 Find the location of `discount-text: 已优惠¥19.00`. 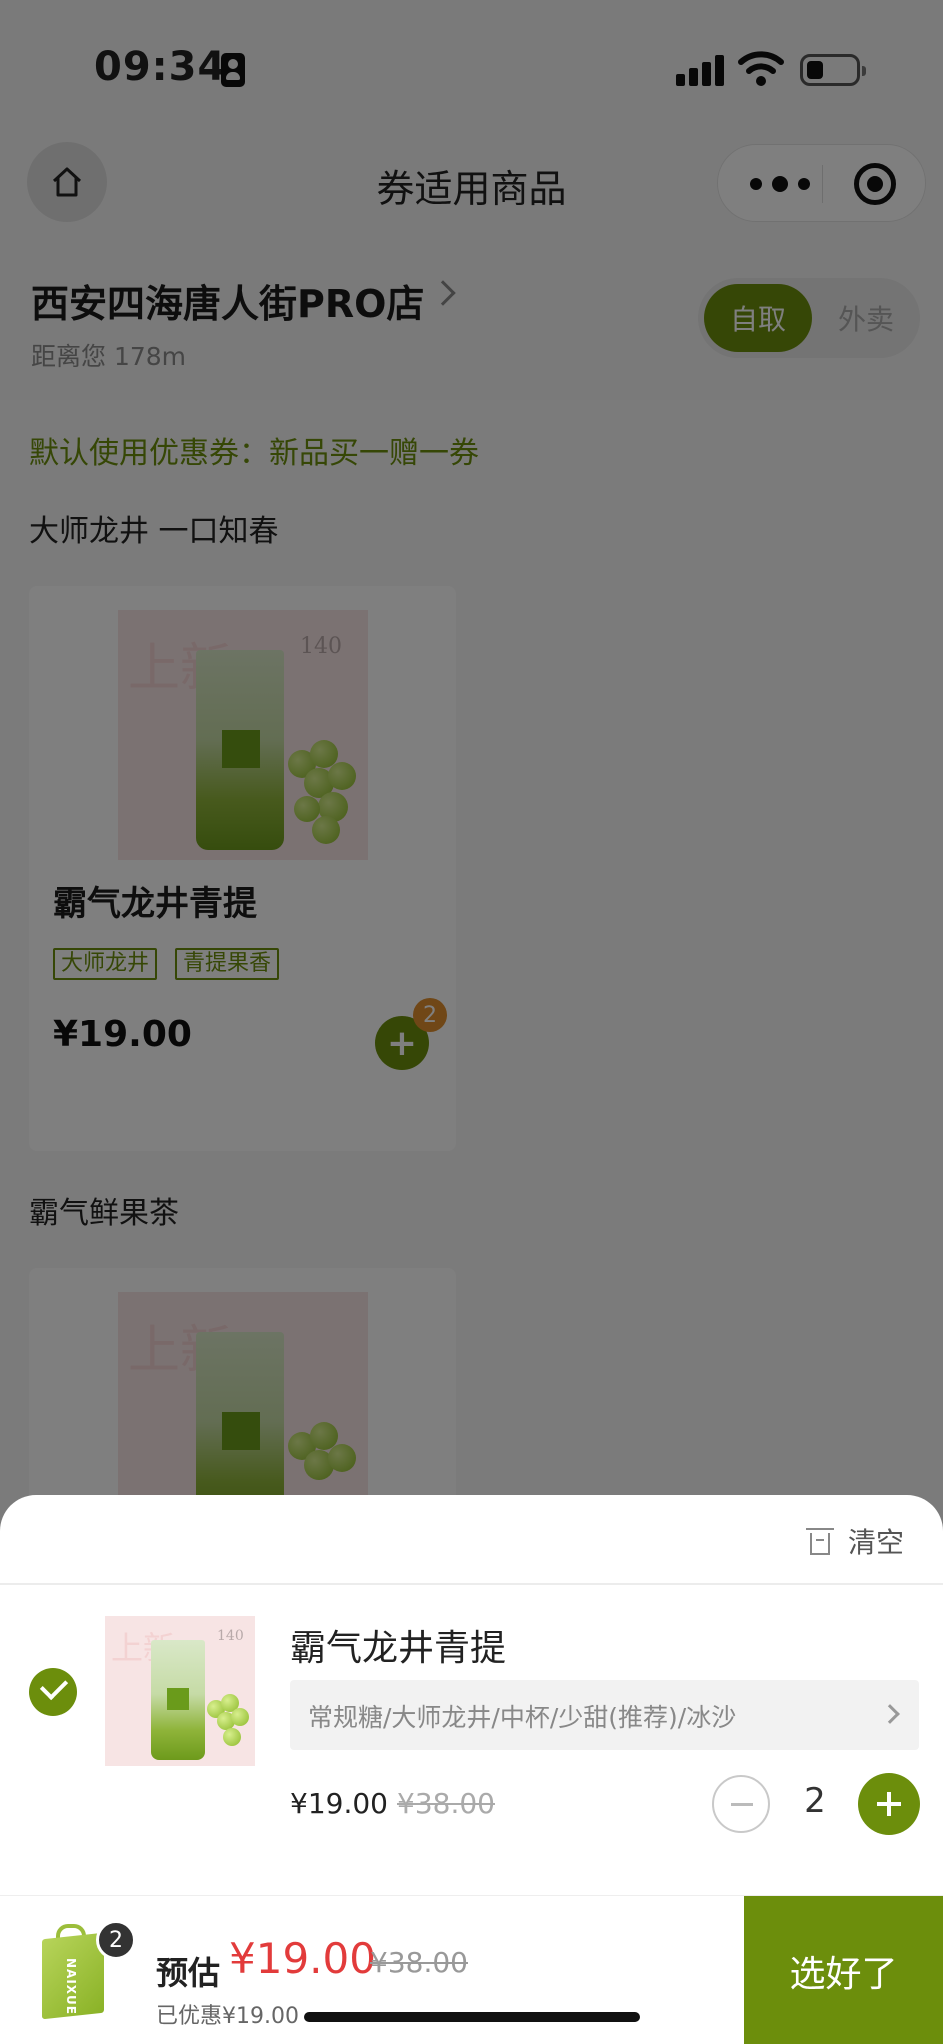

discount-text: 已优惠¥19.00 is located at coordinates (227, 2016).